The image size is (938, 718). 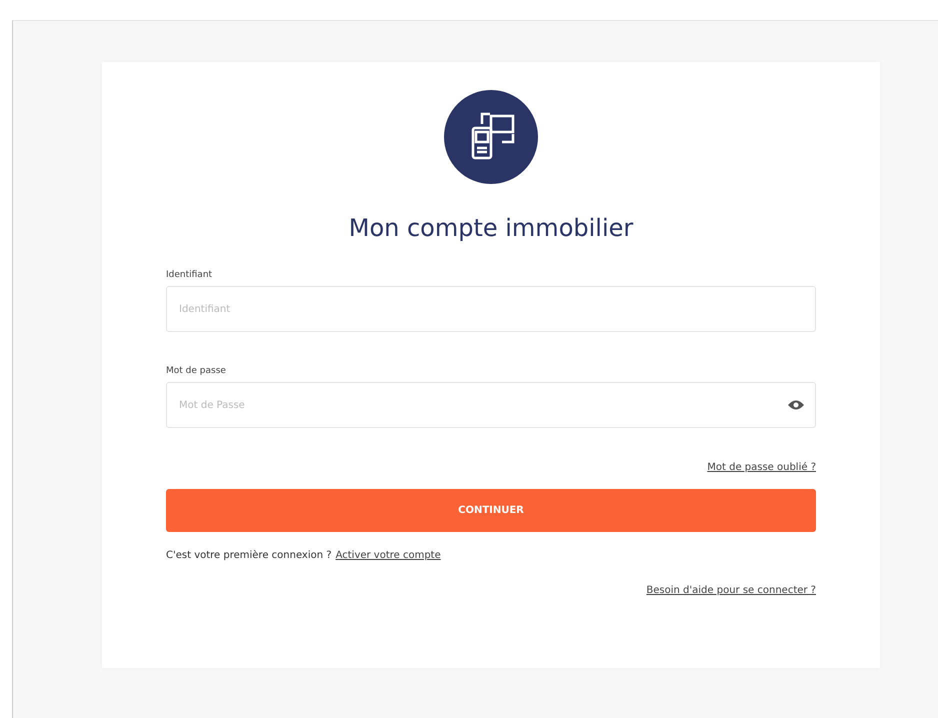 I want to click on field-label: Mot de passe, so click(x=196, y=372).